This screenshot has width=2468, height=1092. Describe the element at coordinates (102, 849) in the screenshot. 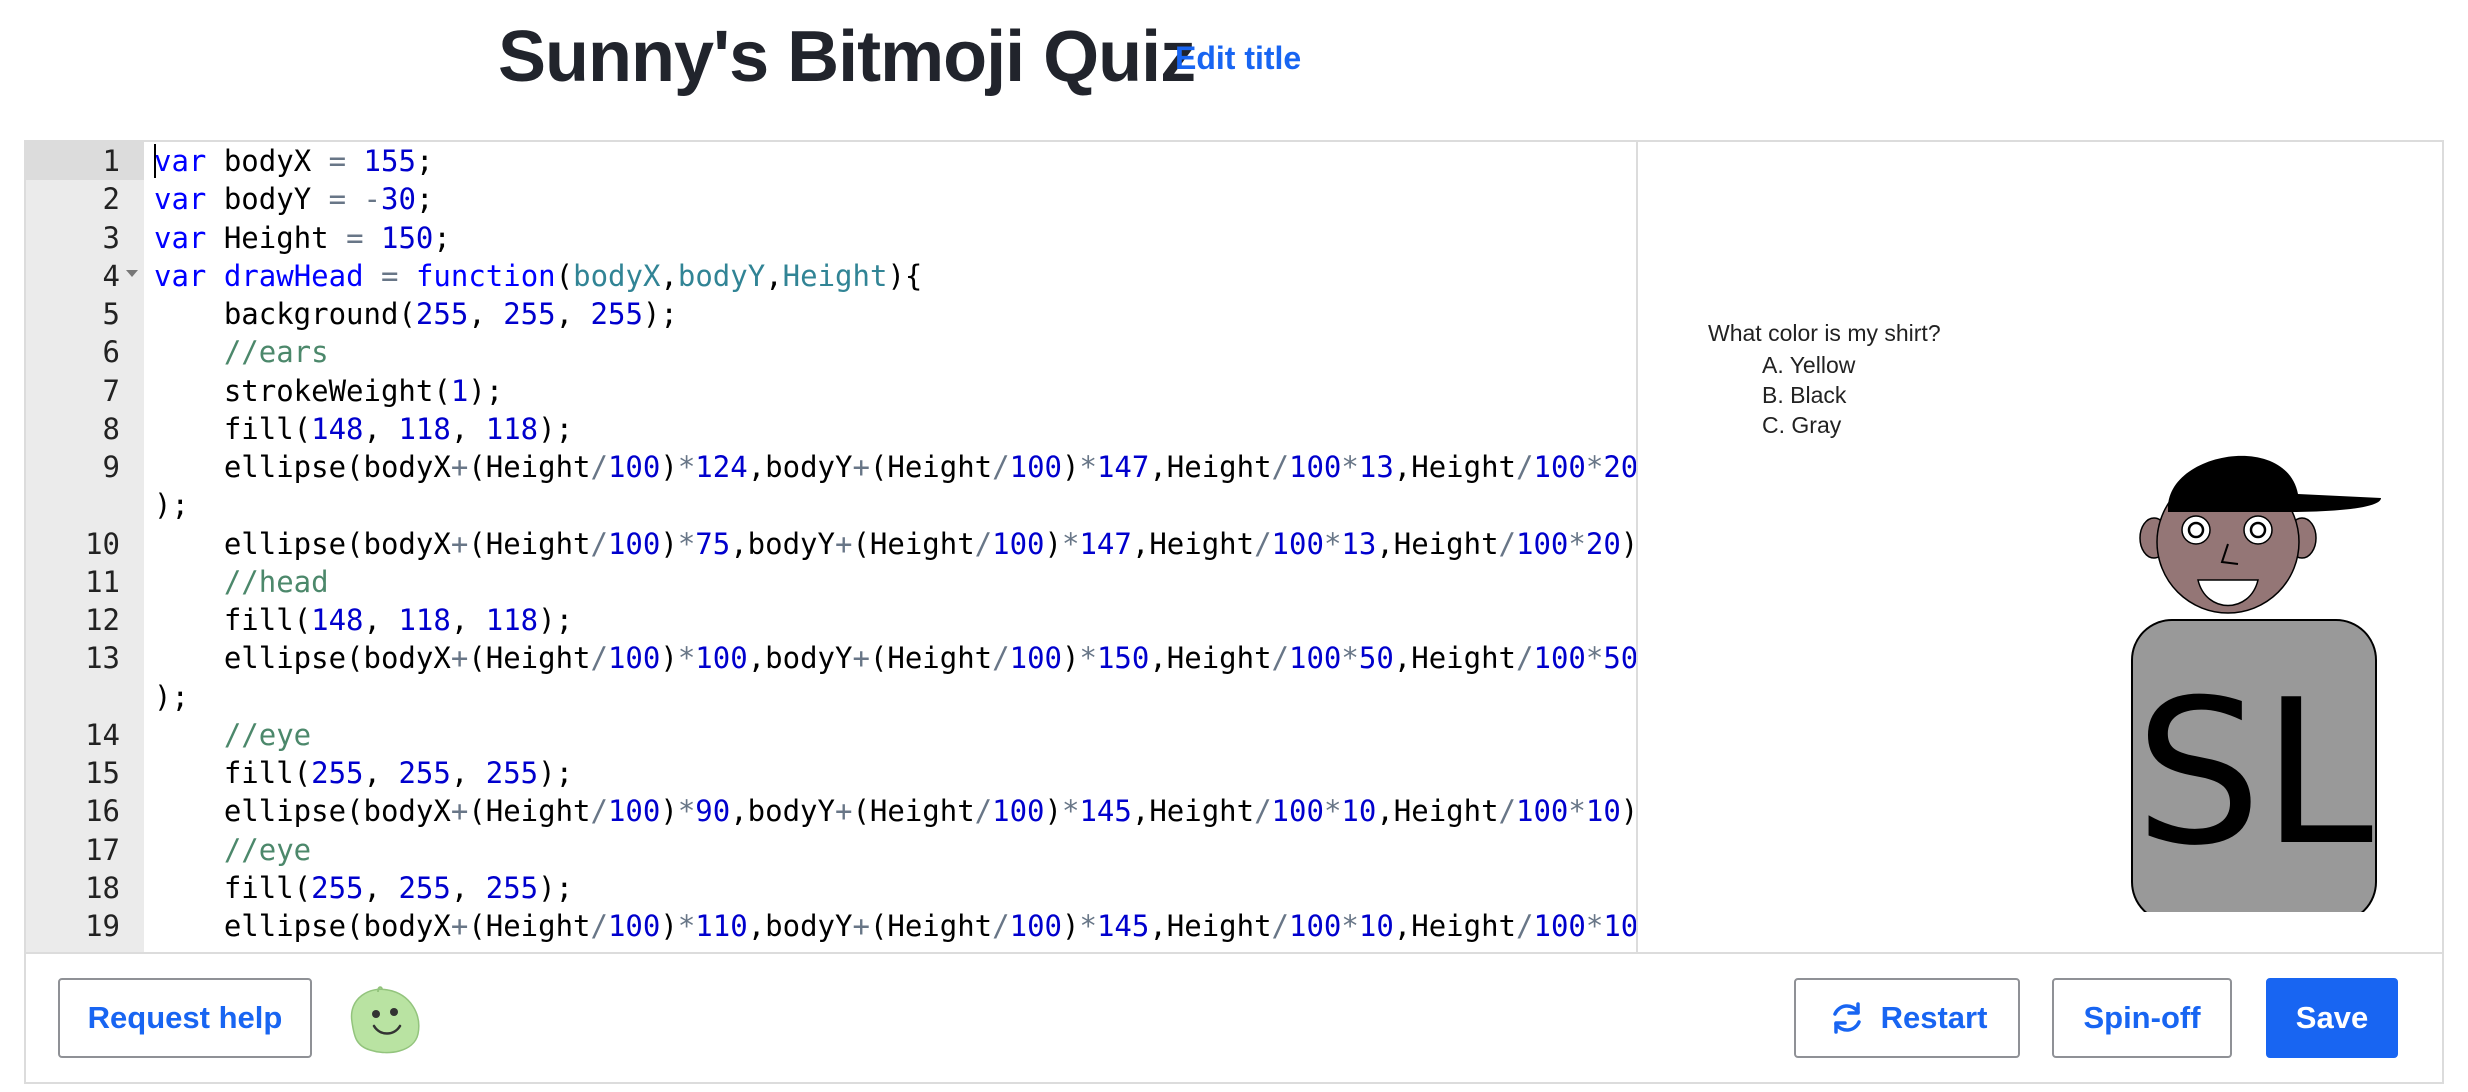

I see `line-number: 17` at that location.